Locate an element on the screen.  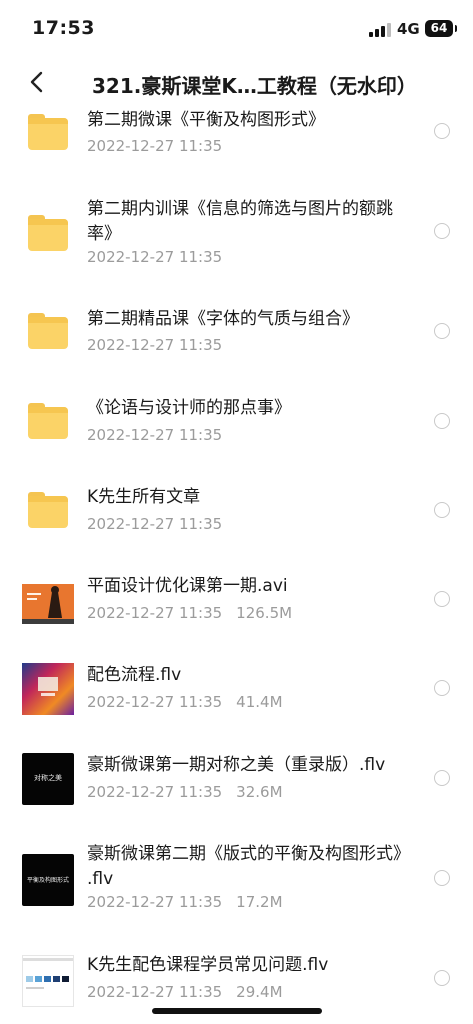
file-name: 第二期精品课《字体的气质与组合》 is located at coordinates (223, 319).